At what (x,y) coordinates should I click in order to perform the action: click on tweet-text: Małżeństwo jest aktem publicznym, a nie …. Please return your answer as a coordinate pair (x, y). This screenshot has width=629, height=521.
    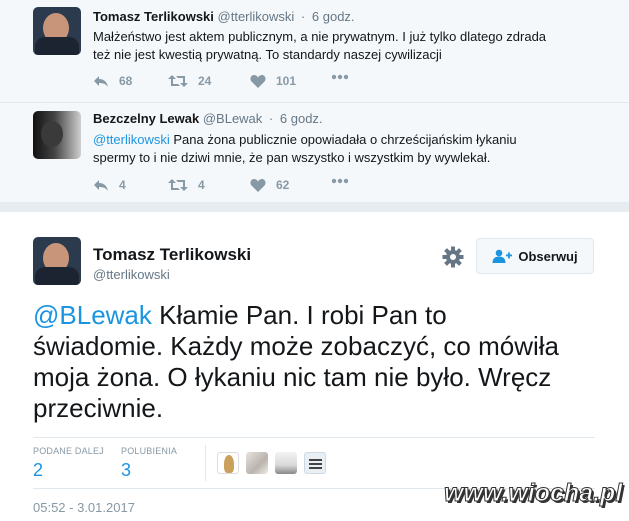
    Looking at the image, I should click on (343, 46).